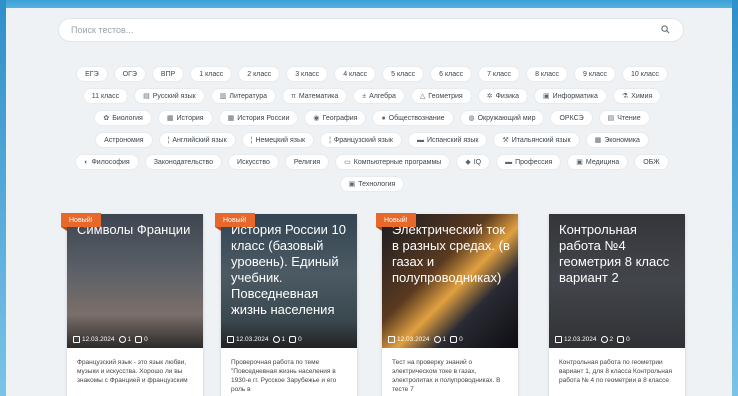 This screenshot has width=738, height=396. I want to click on tag-label: Химия, so click(642, 96).